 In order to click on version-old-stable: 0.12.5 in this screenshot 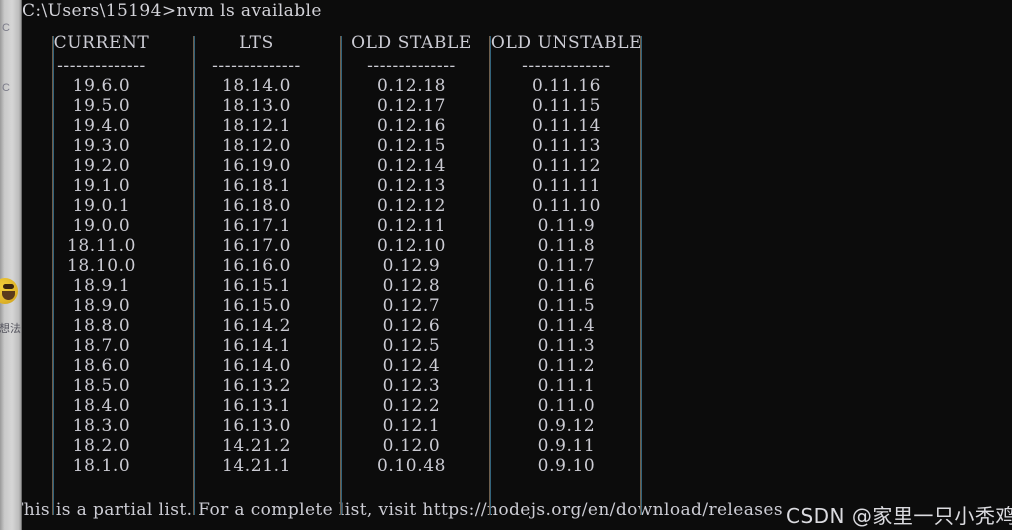, I will do `click(411, 346)`.